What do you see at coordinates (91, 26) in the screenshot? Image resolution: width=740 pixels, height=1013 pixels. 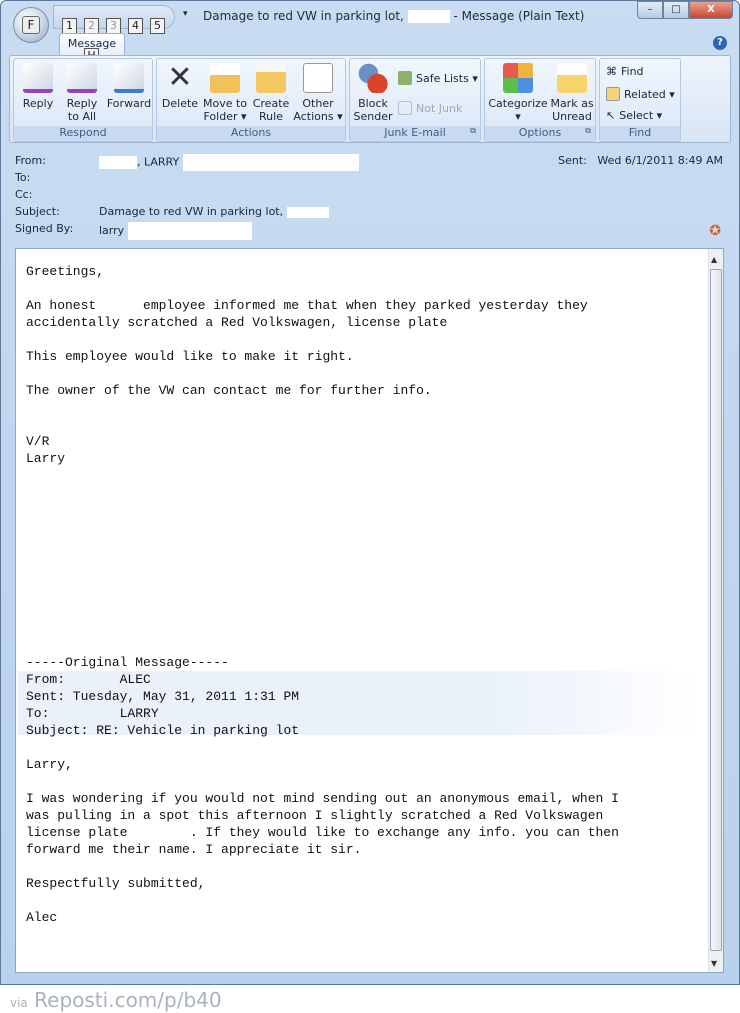 I see `qat-undo-keytip: 2` at bounding box center [91, 26].